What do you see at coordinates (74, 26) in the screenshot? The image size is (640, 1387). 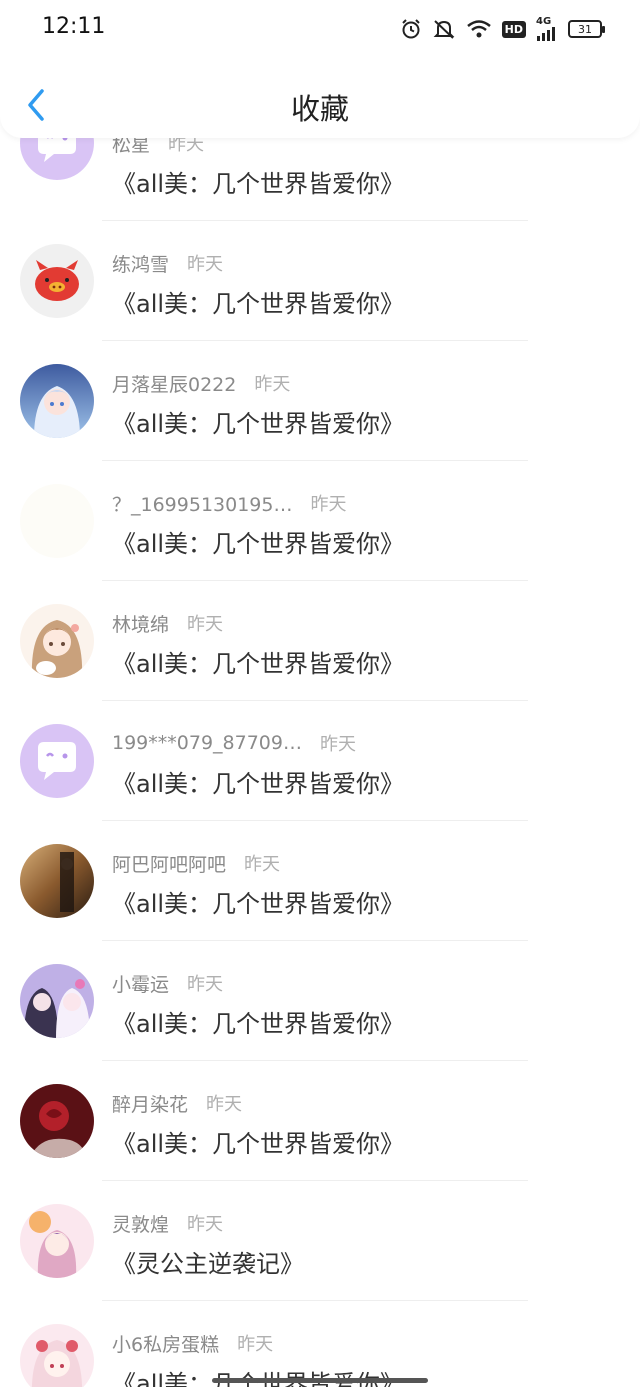 I see `status-time: 12:11` at bounding box center [74, 26].